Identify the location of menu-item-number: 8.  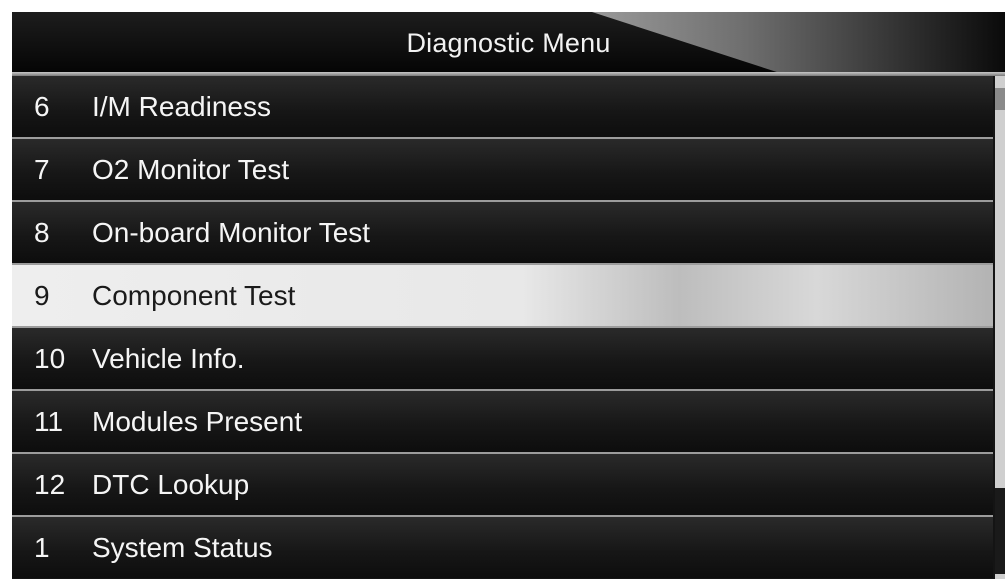
(42, 232).